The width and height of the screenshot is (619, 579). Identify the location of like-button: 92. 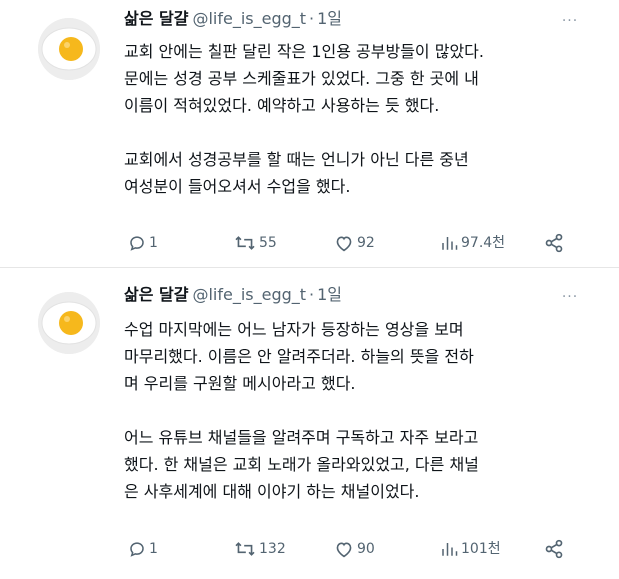
(354, 243).